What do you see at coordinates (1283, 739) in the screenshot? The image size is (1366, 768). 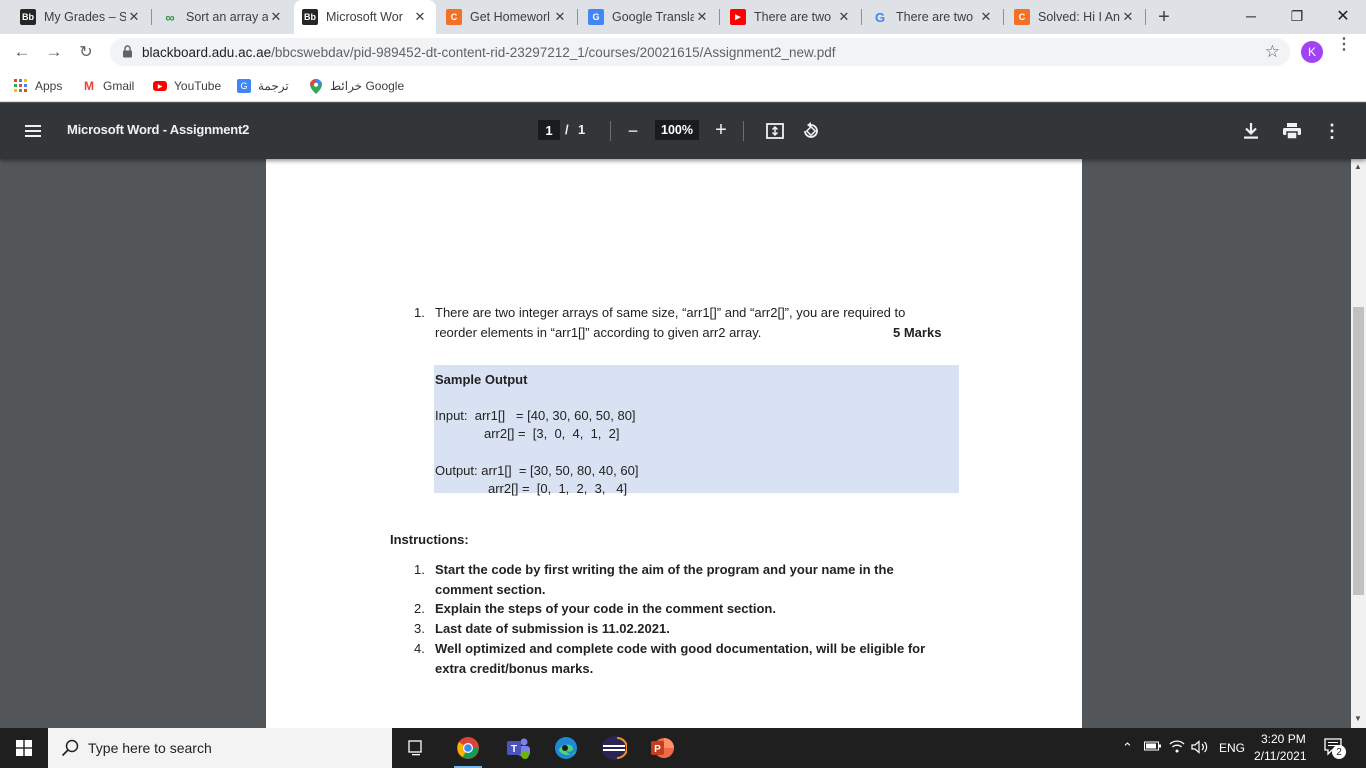 I see `clock-time: 3:20 PM` at bounding box center [1283, 739].